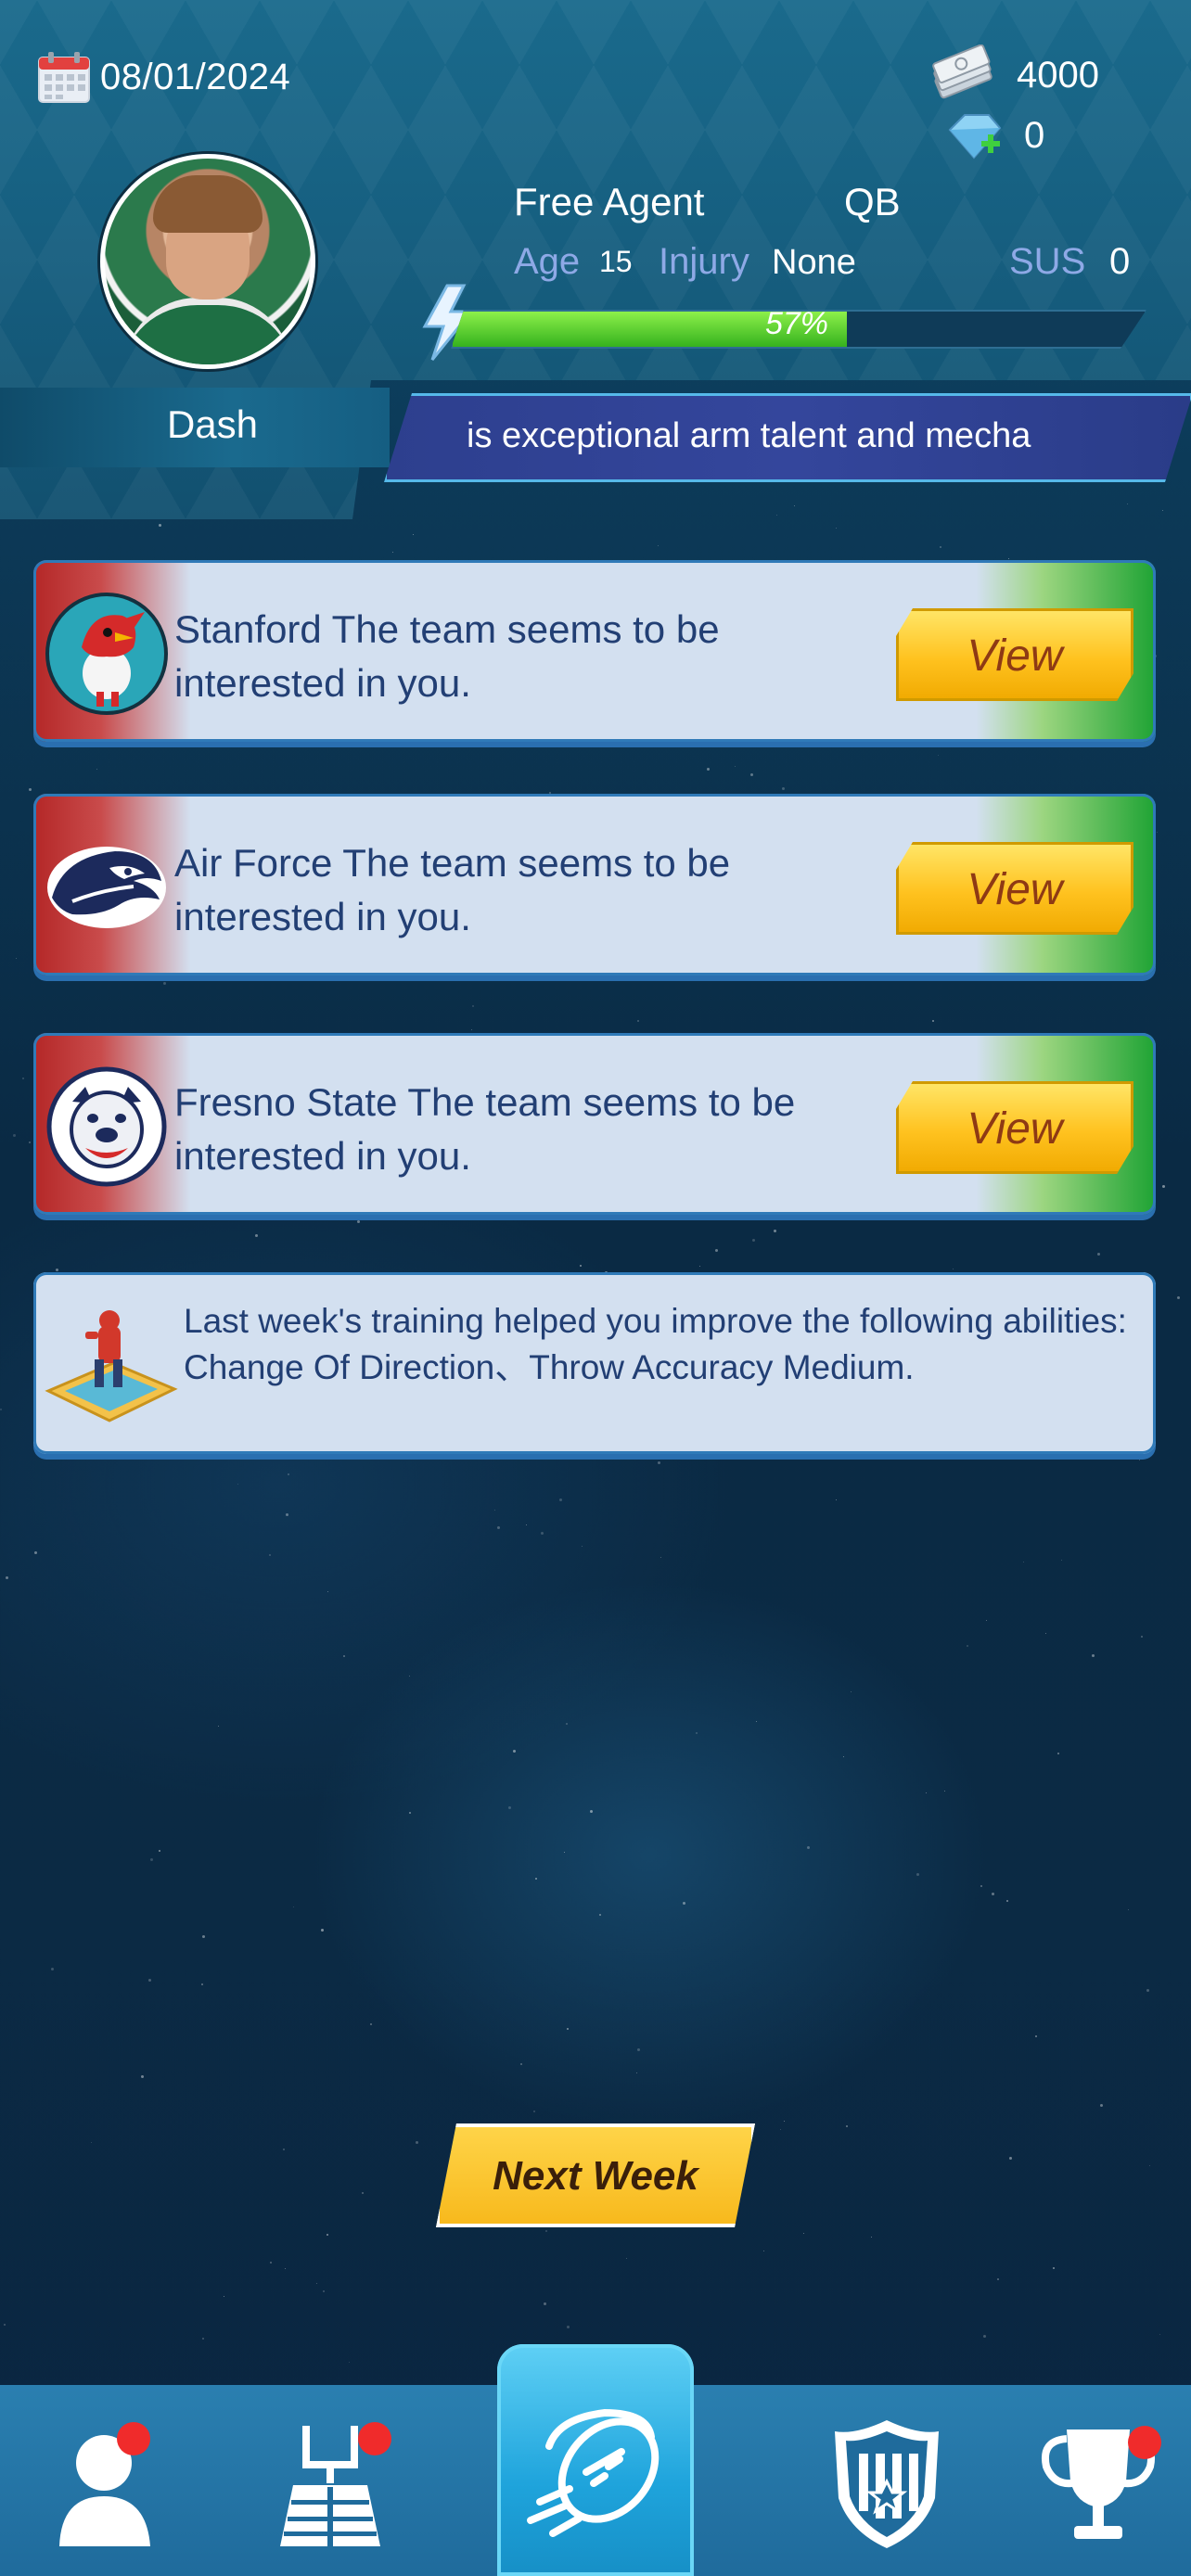 This screenshot has width=1191, height=2576. Describe the element at coordinates (595, 2175) in the screenshot. I see `next-week-button: Next Week` at that location.